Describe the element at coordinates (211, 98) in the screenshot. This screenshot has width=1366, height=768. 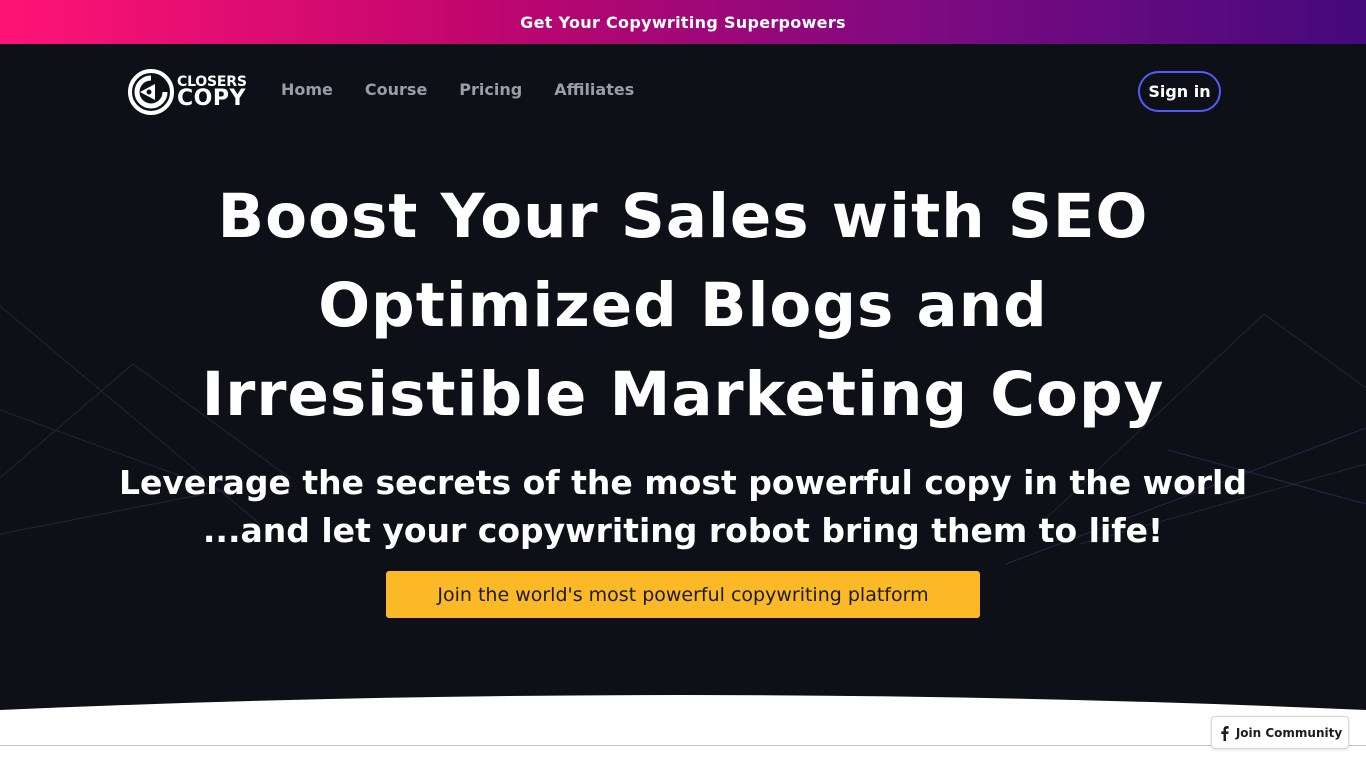
I see `logo-line2: COPY` at that location.